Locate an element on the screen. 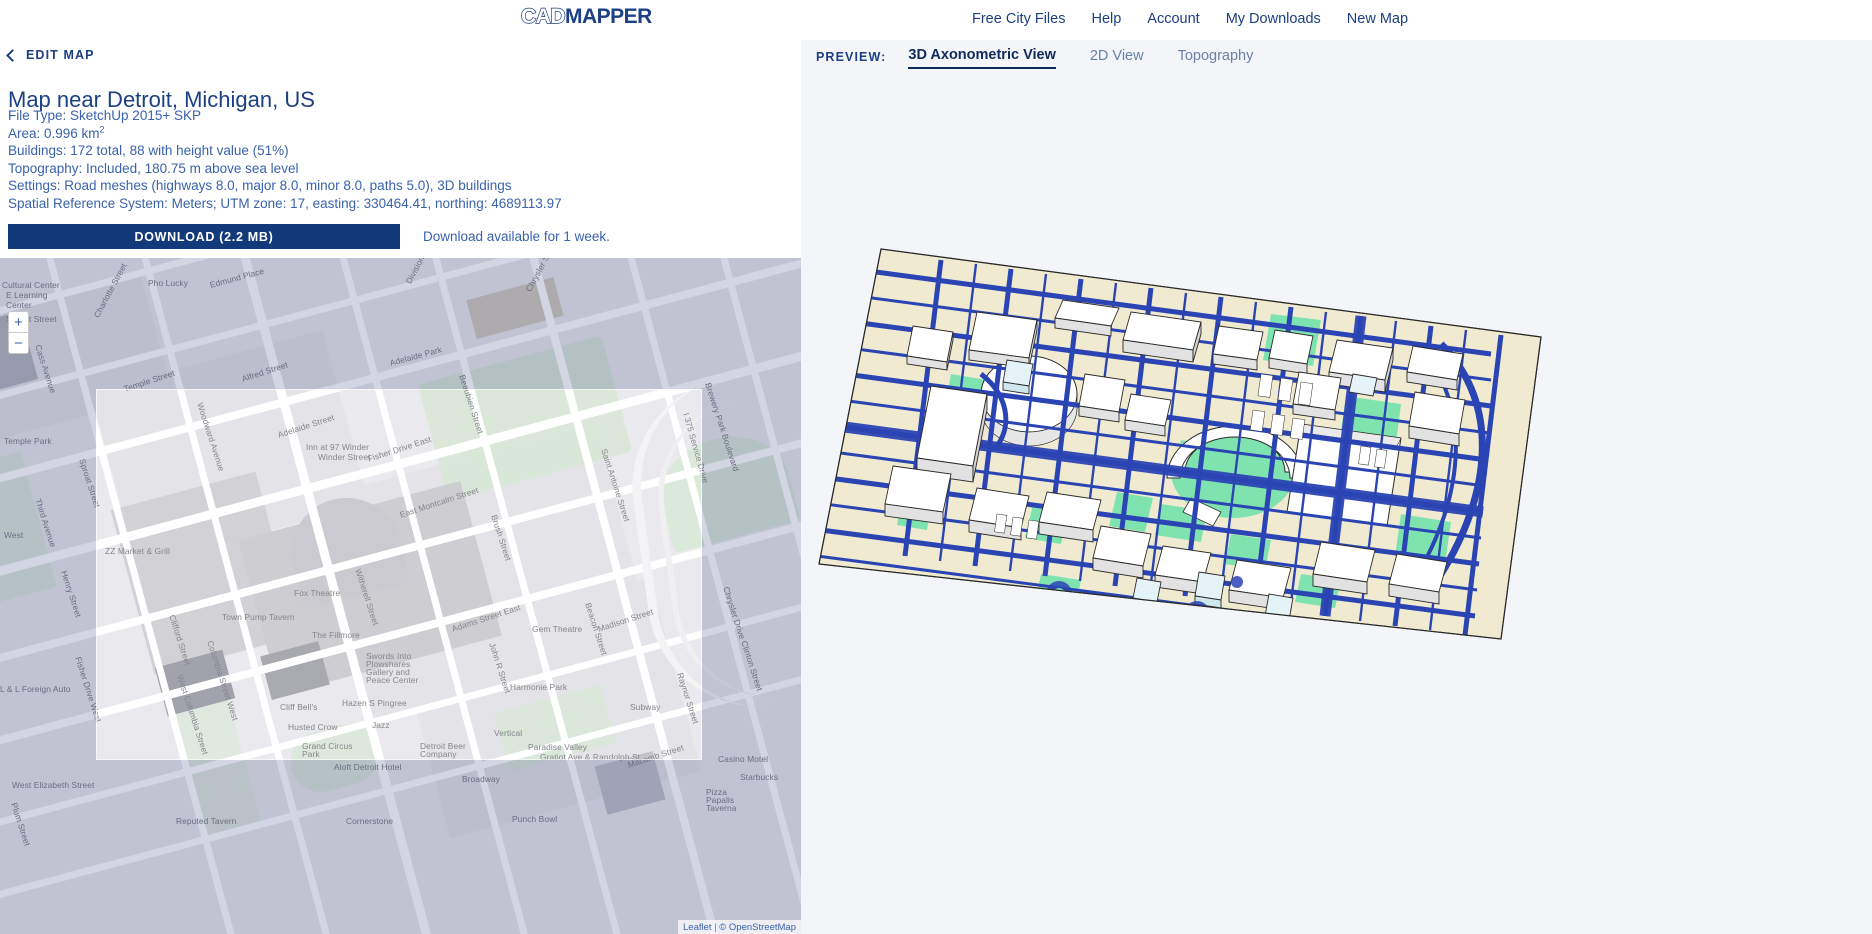 The image size is (1872, 934). map-dim-overlay-top is located at coordinates (400, 323).